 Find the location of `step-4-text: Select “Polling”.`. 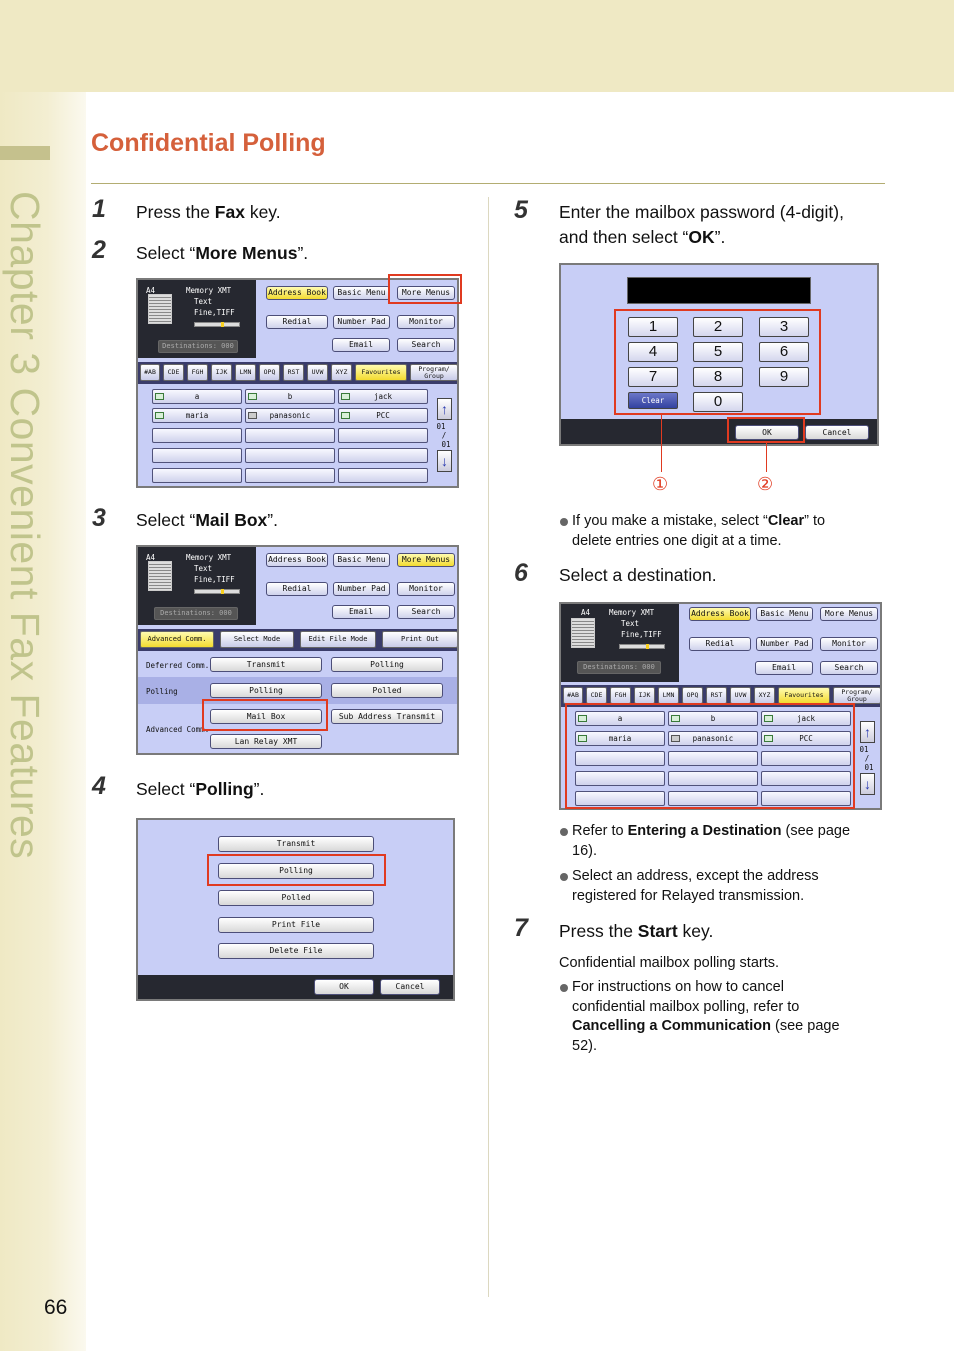

step-4-text: Select “Polling”. is located at coordinates (200, 789).